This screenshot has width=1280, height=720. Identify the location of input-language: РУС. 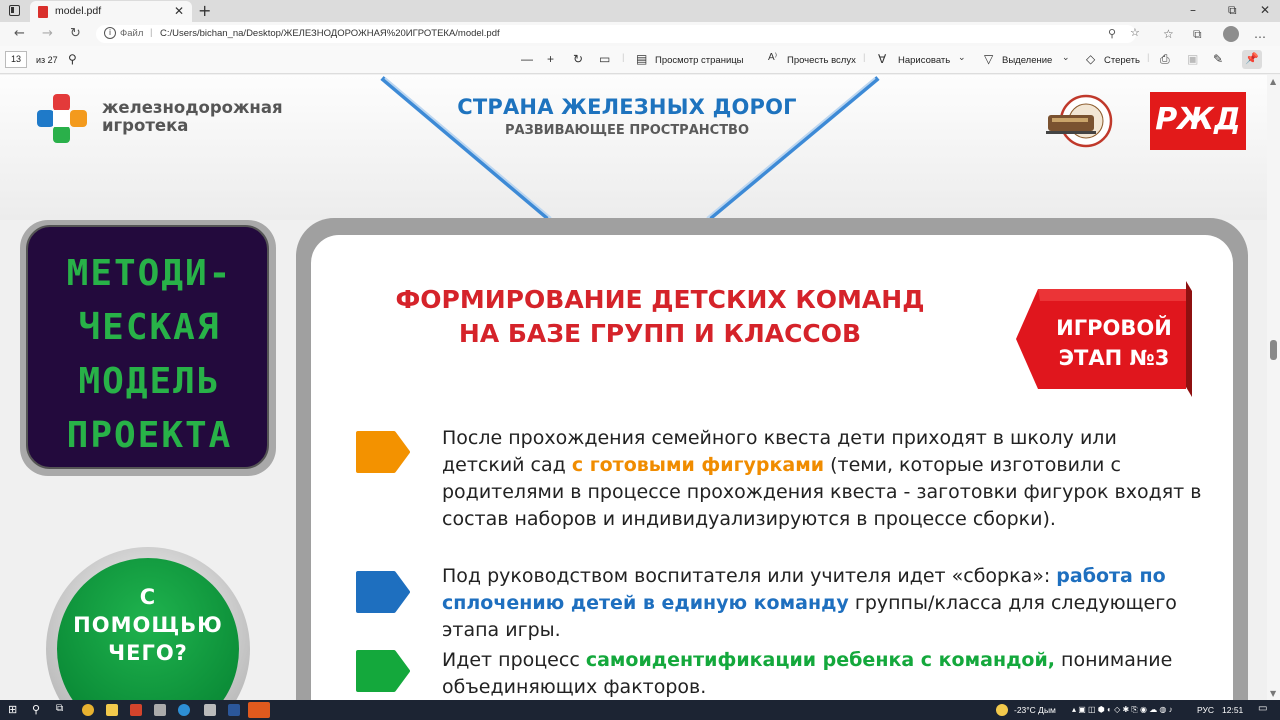
(1205, 710).